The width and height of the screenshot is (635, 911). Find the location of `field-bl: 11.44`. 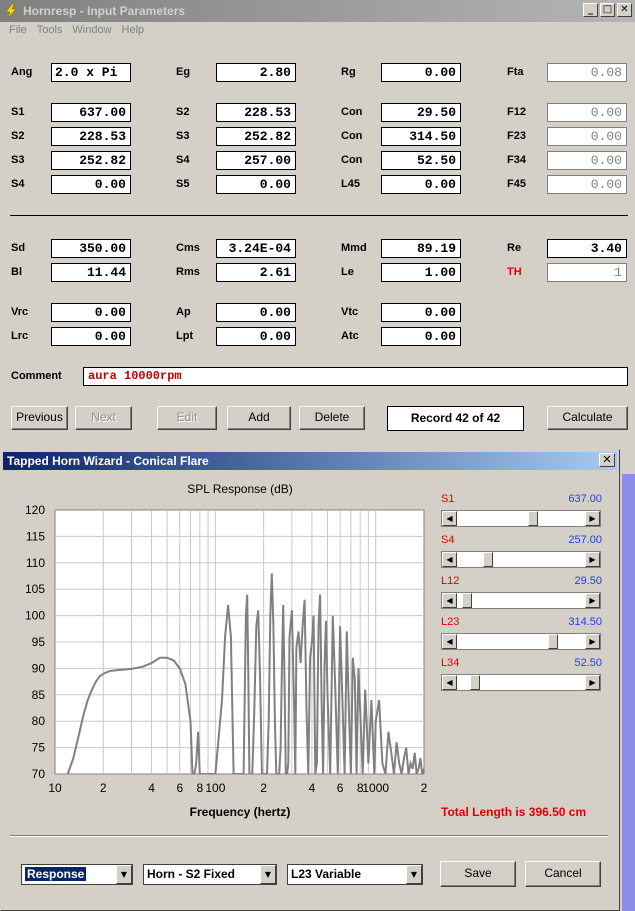

field-bl: 11.44 is located at coordinates (91, 272).